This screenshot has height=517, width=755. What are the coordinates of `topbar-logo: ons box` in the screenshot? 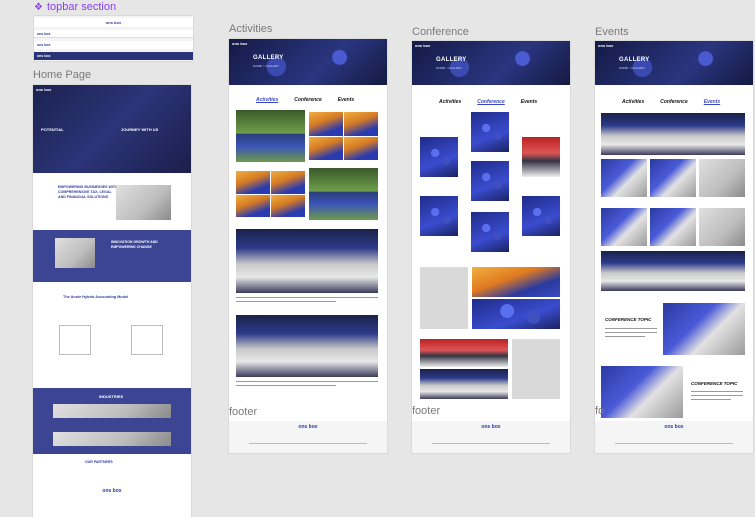 It's located at (113, 22).